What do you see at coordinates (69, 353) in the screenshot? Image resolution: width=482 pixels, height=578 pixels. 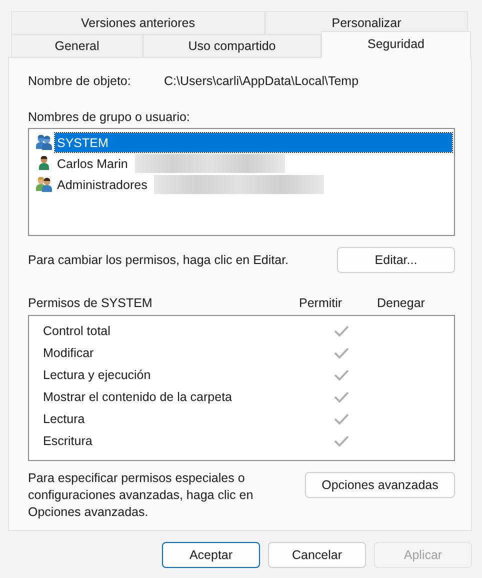 I see `permission-name: Modificar` at bounding box center [69, 353].